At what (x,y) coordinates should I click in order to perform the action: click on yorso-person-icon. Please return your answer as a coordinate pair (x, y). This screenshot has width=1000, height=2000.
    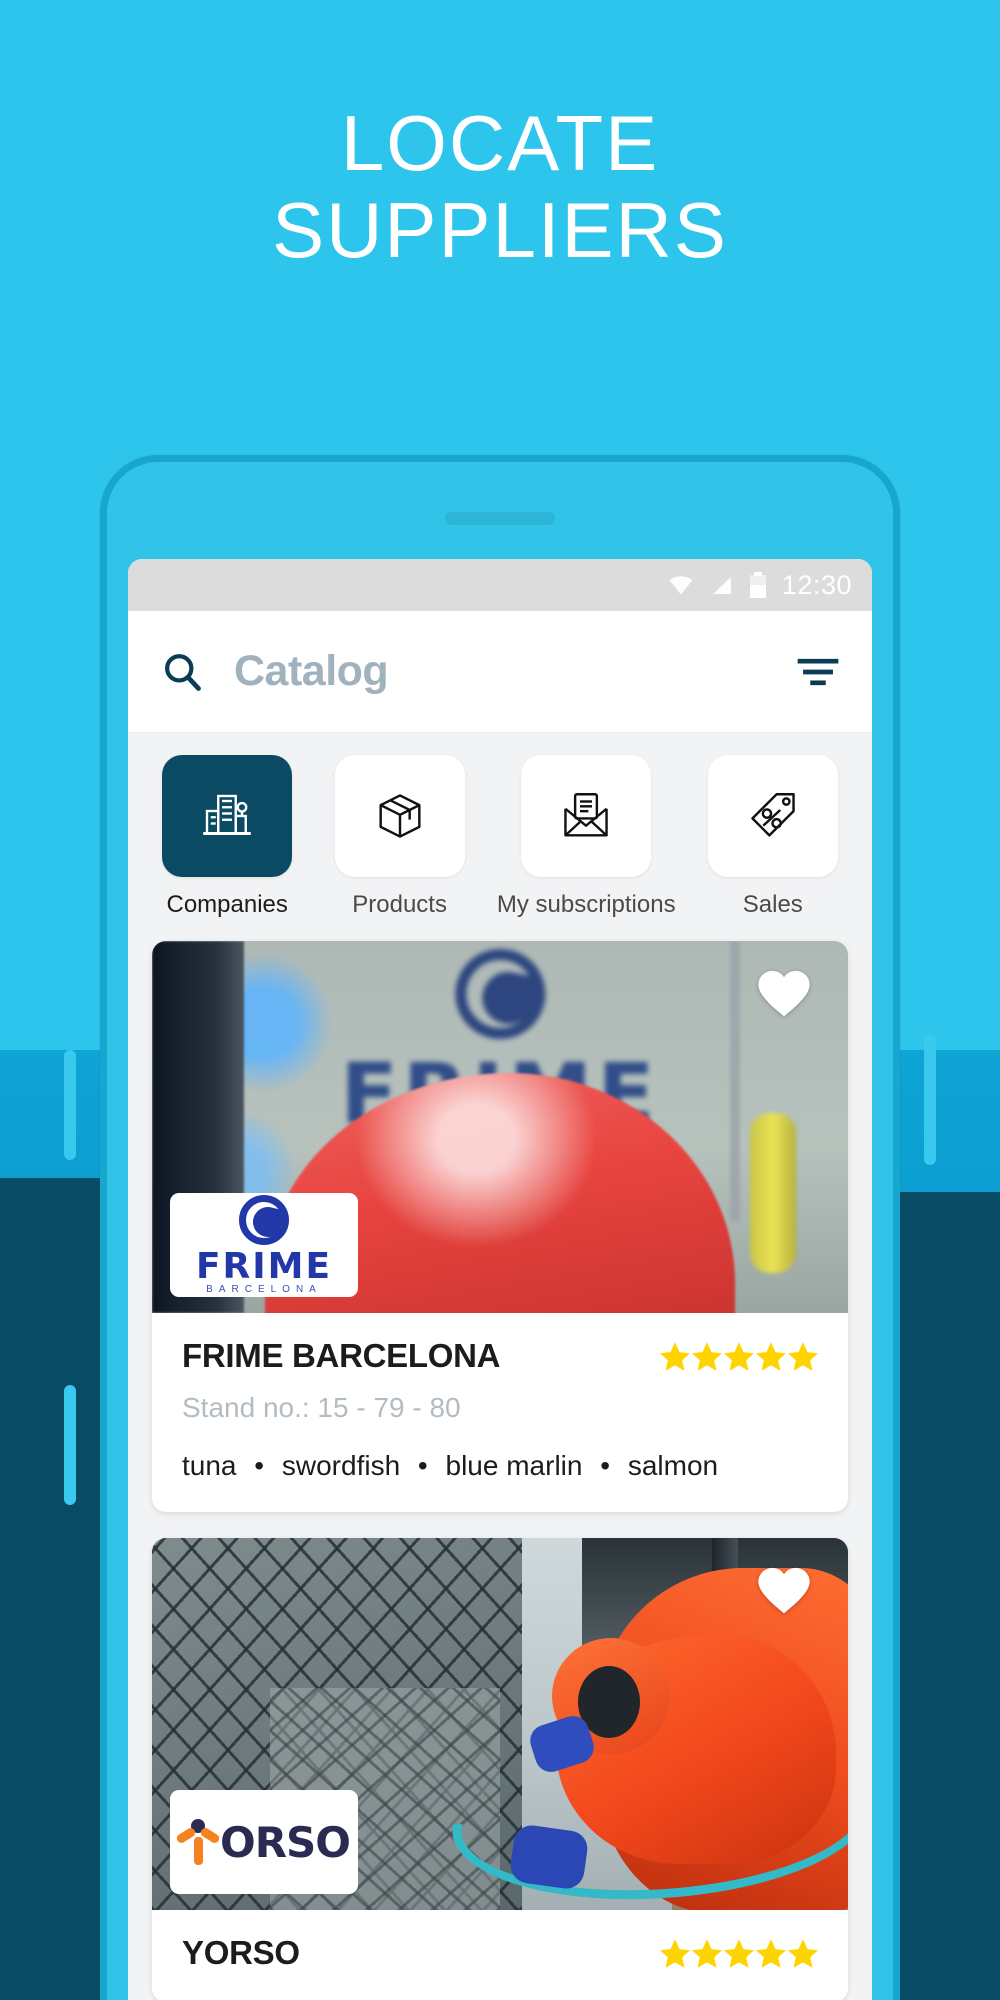
    Looking at the image, I should click on (198, 1842).